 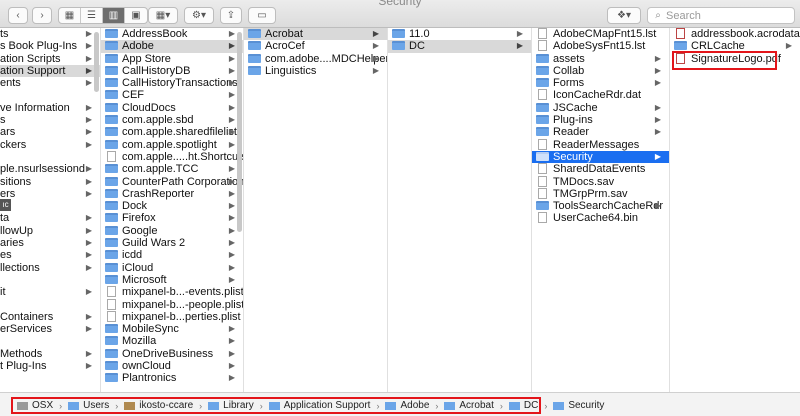 What do you see at coordinates (50, 34) in the screenshot?
I see `list-item: ts ▶` at bounding box center [50, 34].